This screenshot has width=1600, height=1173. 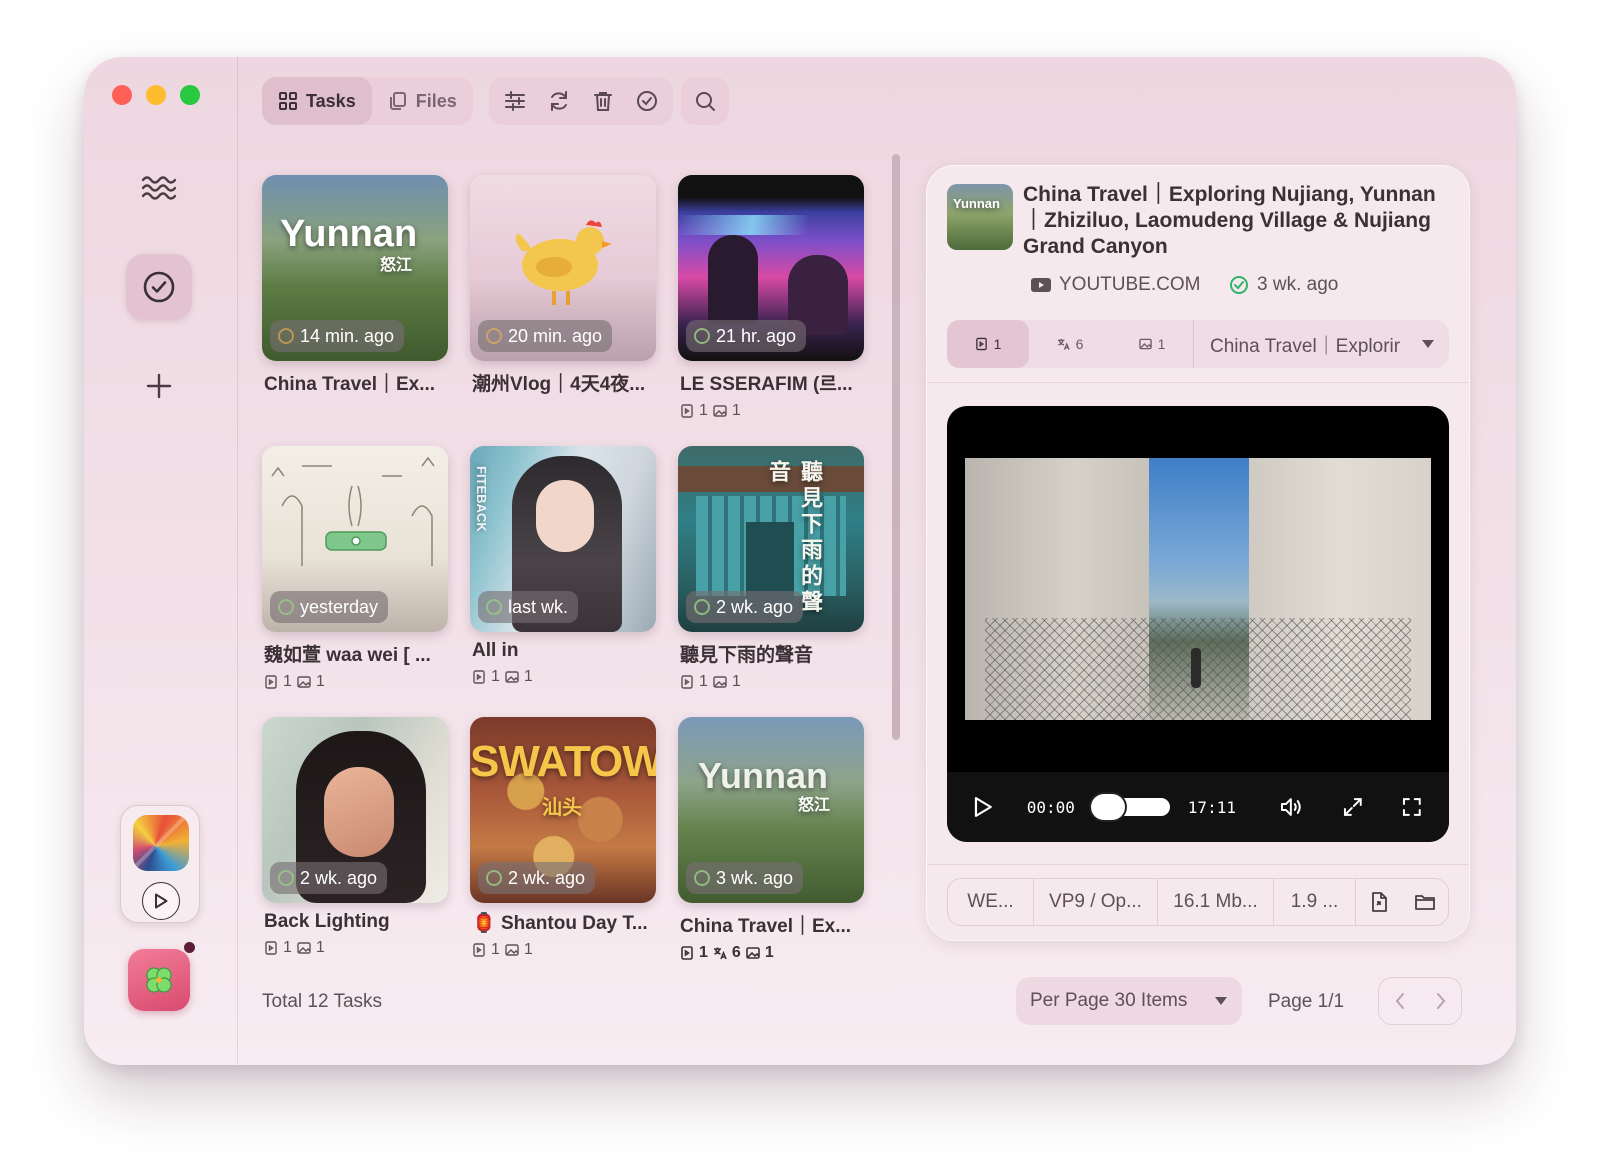 I want to click on tab-files: Files, so click(x=422, y=101).